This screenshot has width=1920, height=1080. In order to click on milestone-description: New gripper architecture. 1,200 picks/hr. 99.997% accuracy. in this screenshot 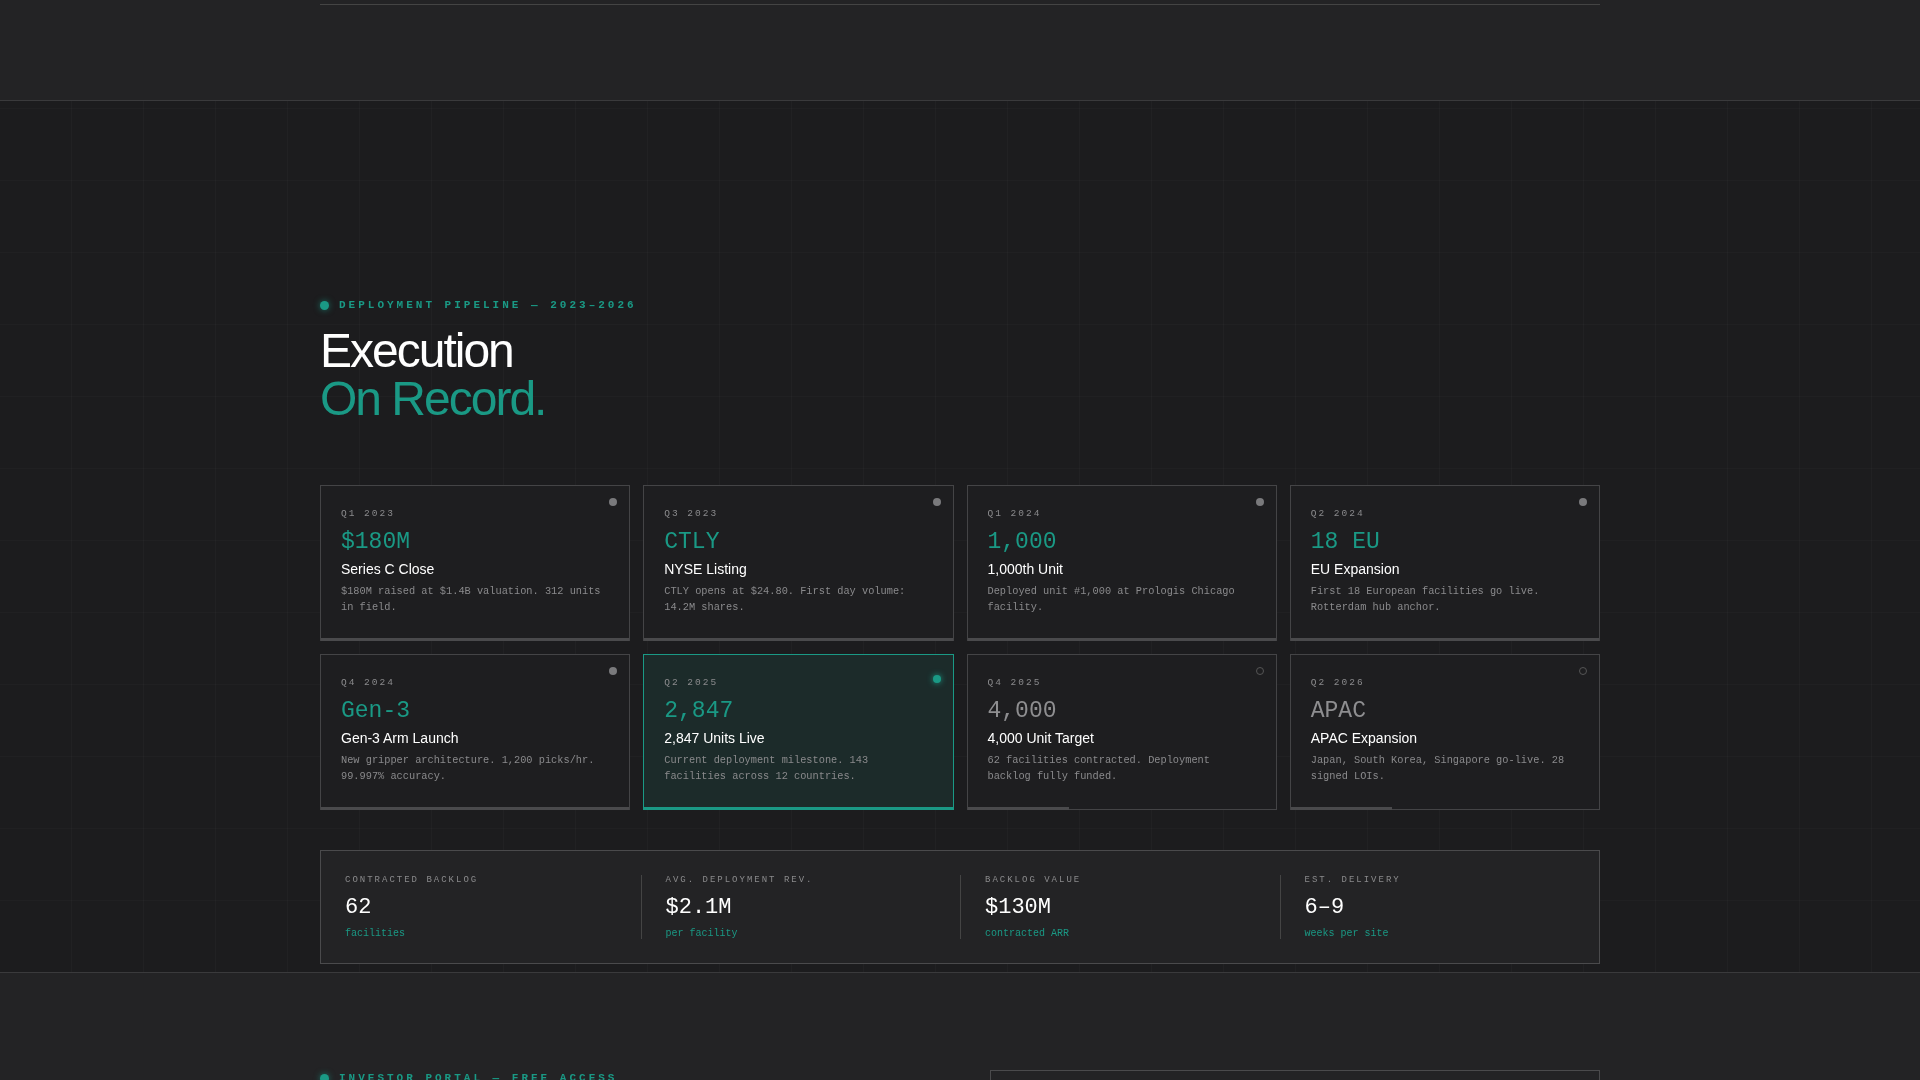, I will do `click(468, 768)`.